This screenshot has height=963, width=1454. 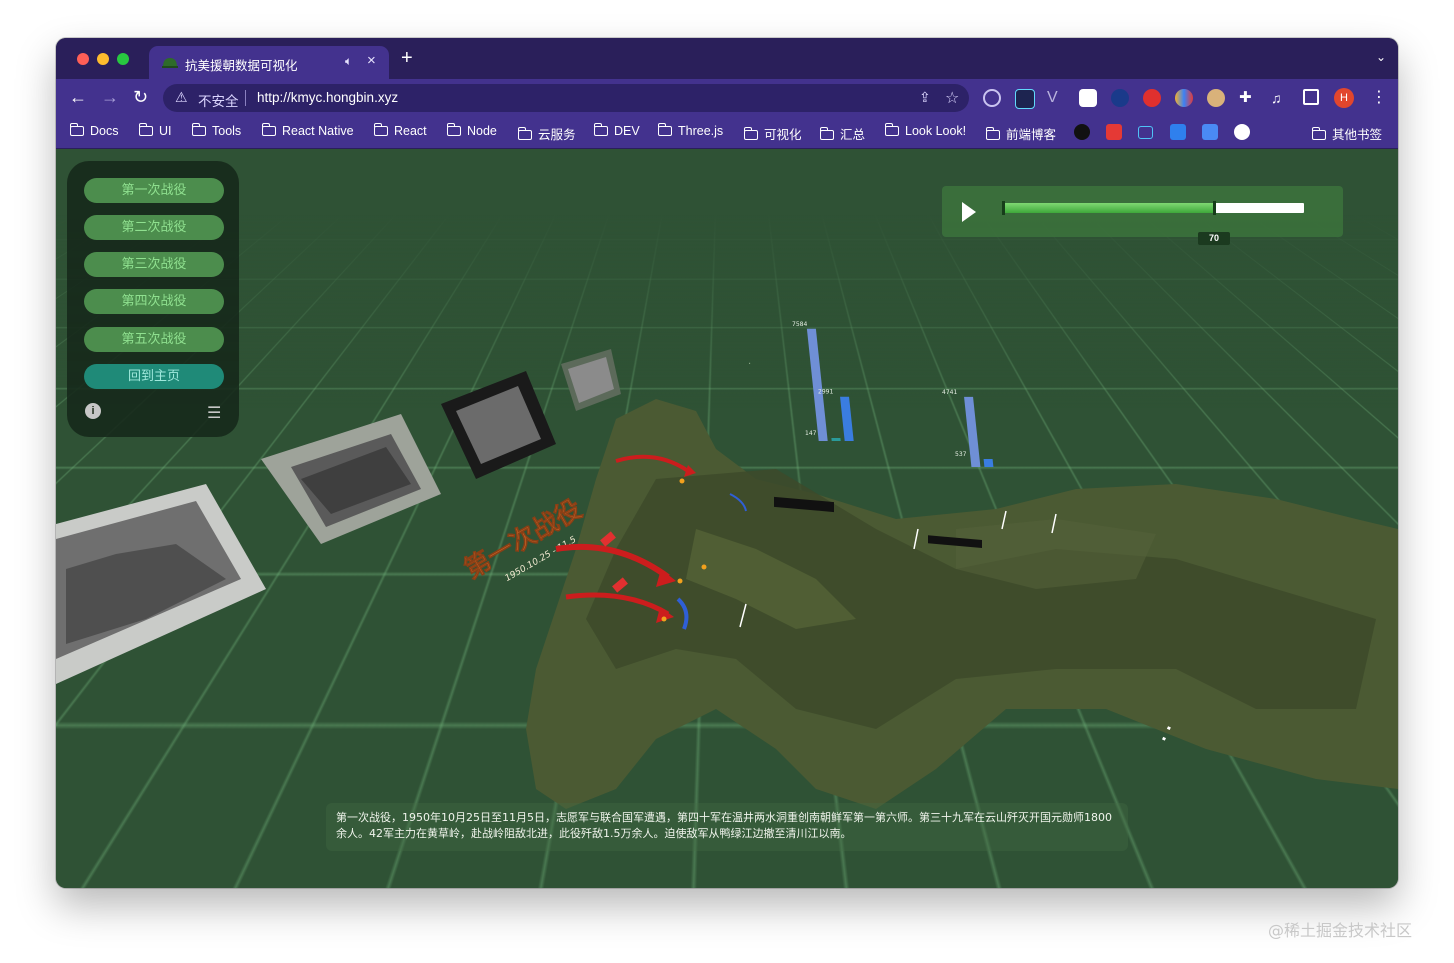 I want to click on bookmark-folder: 可视化, so click(x=772, y=133).